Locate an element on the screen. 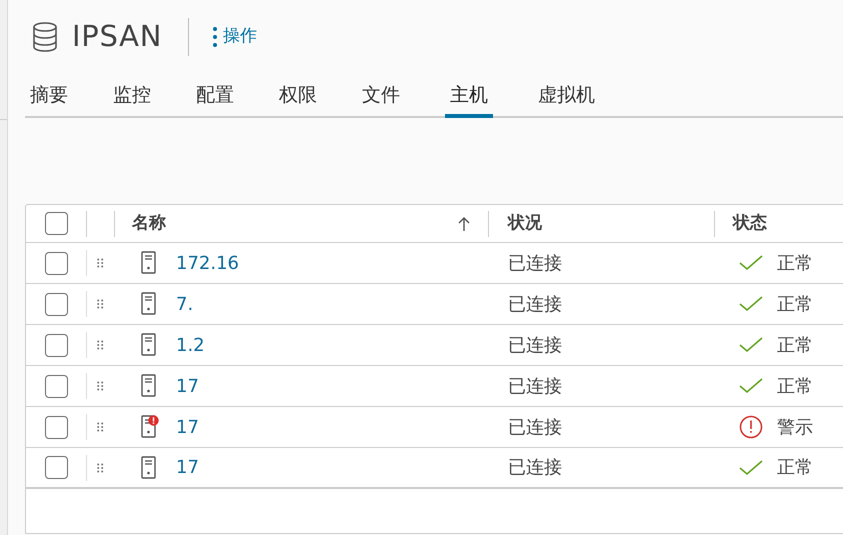 This screenshot has width=843, height=535. tab: 权限 is located at coordinates (298, 96).